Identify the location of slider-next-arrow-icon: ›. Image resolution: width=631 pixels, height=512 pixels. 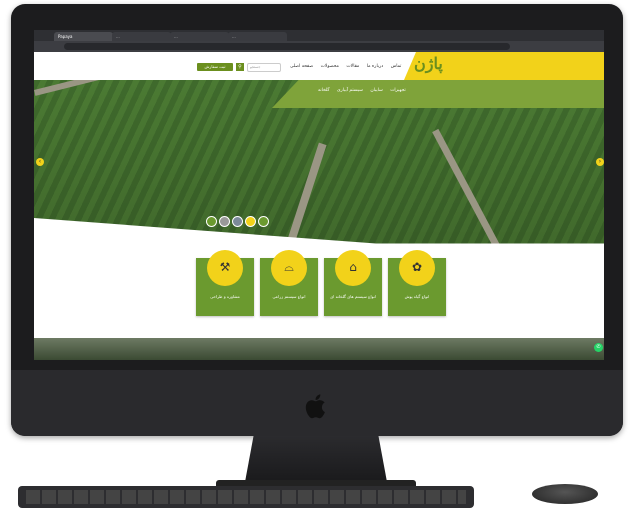
(600, 162).